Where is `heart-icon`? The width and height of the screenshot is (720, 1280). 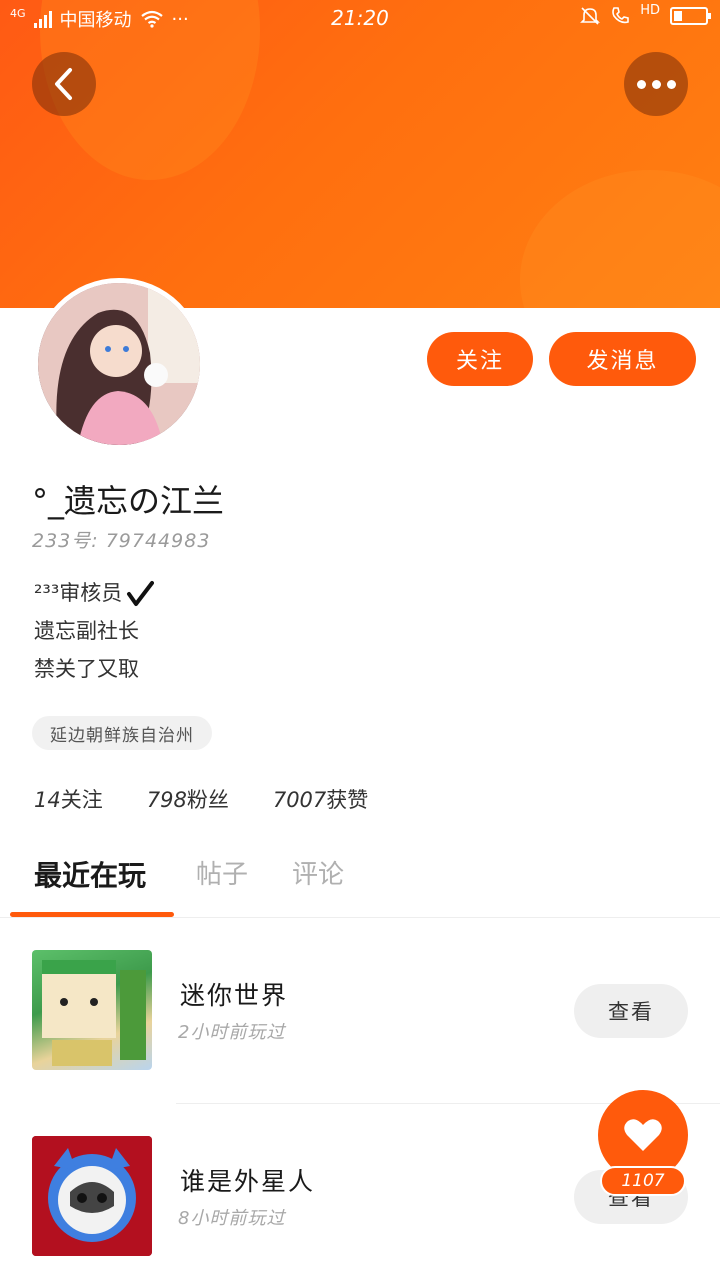 heart-icon is located at coordinates (643, 1135).